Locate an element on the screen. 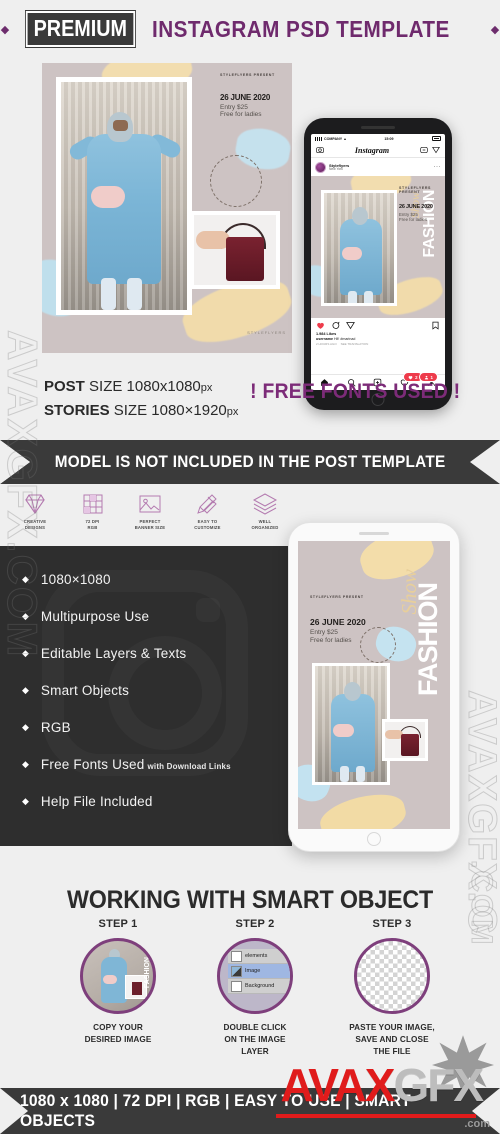 The image size is (500, 1134). post-model-photo is located at coordinates (359, 248).